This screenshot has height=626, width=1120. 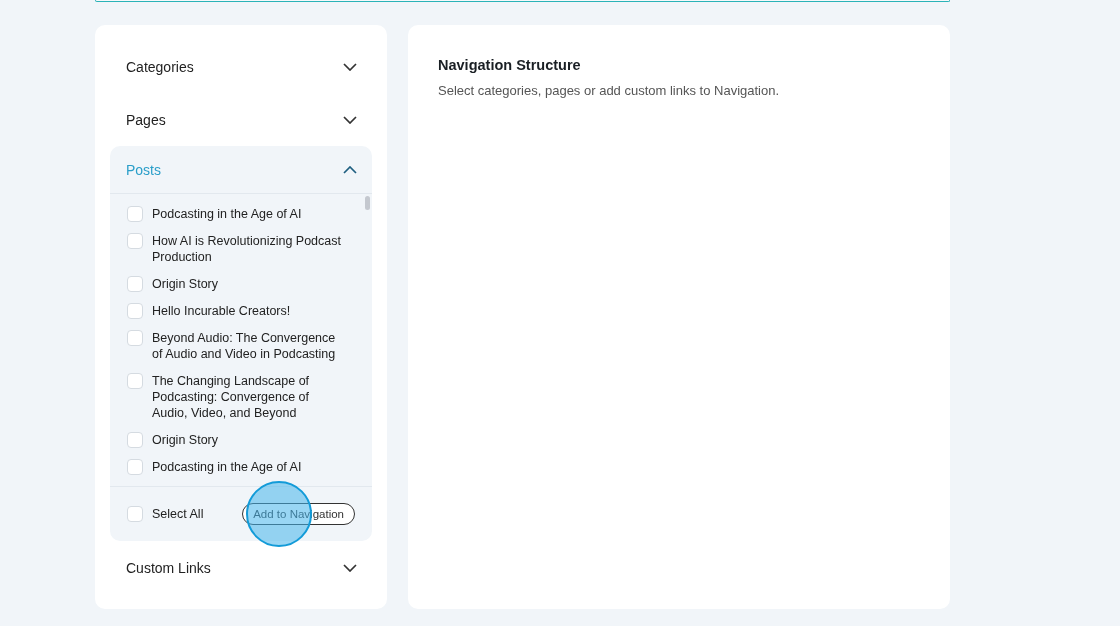 What do you see at coordinates (350, 169) in the screenshot?
I see `chevron-up-icon` at bounding box center [350, 169].